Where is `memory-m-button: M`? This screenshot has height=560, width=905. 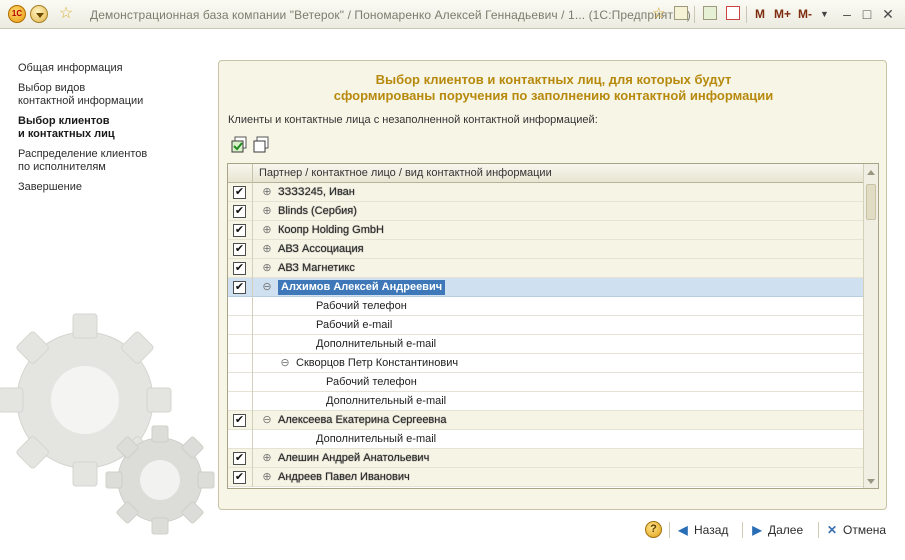 memory-m-button: M is located at coordinates (760, 14).